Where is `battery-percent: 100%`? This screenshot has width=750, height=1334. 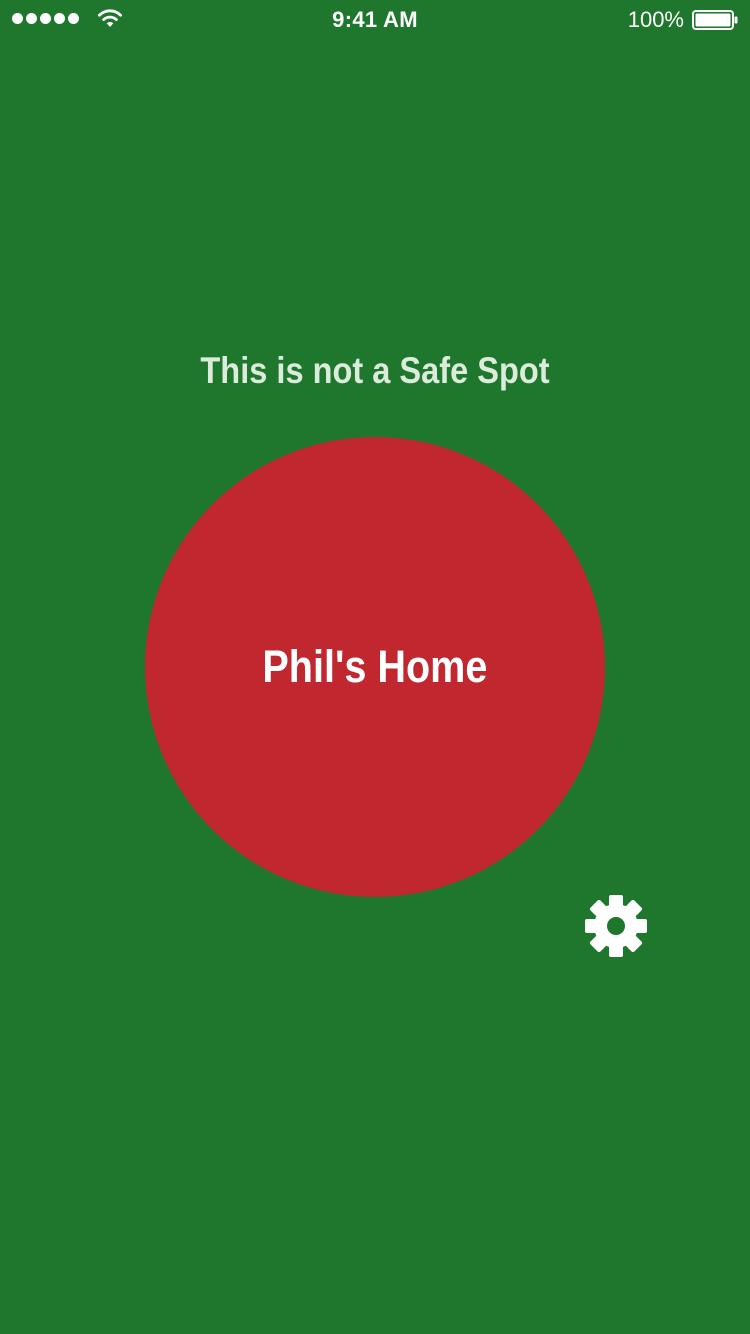 battery-percent: 100% is located at coordinates (655, 19).